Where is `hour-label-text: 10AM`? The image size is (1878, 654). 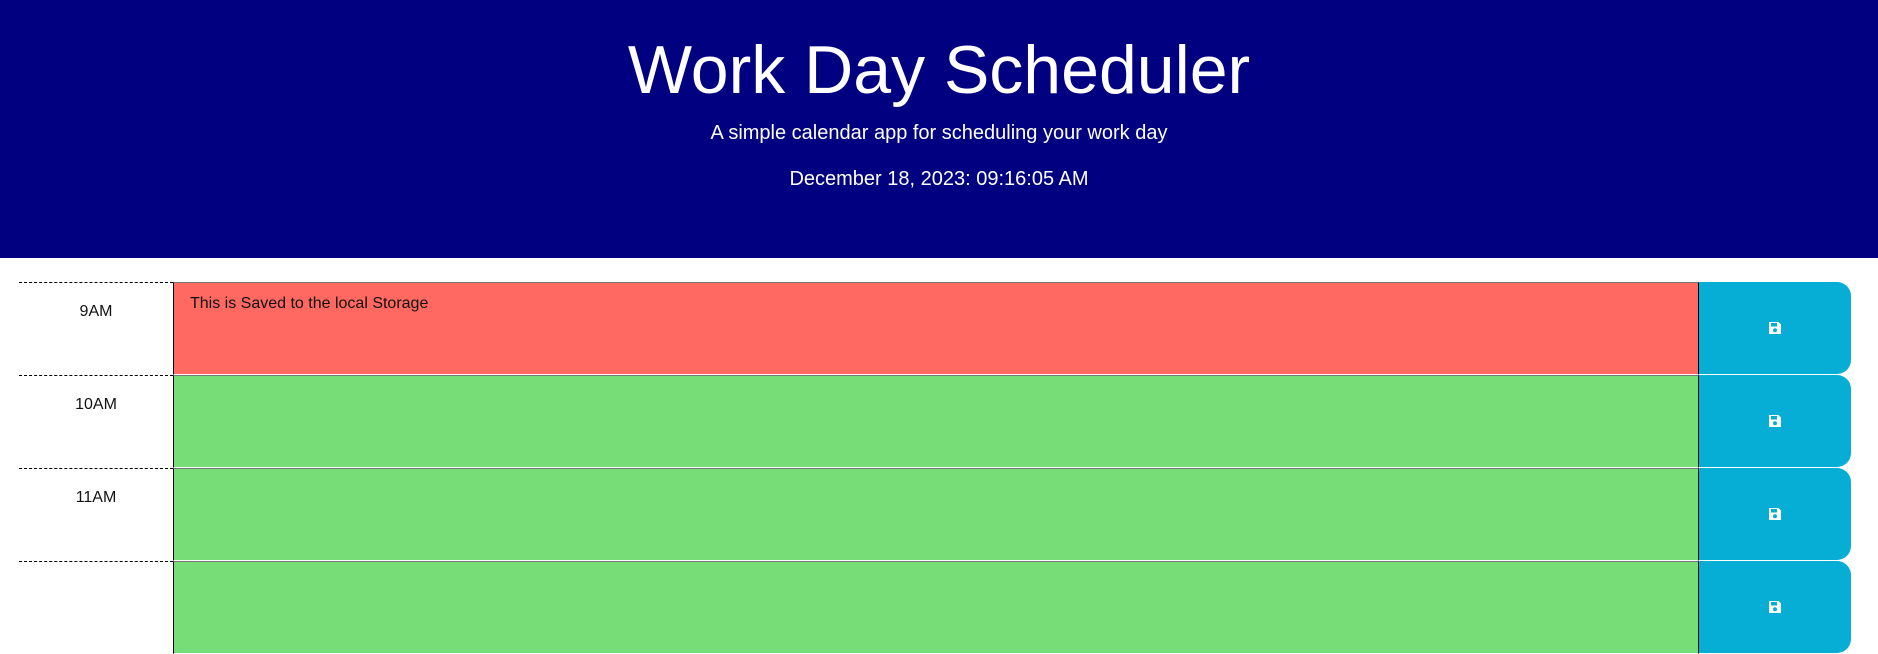 hour-label-text: 10AM is located at coordinates (96, 404).